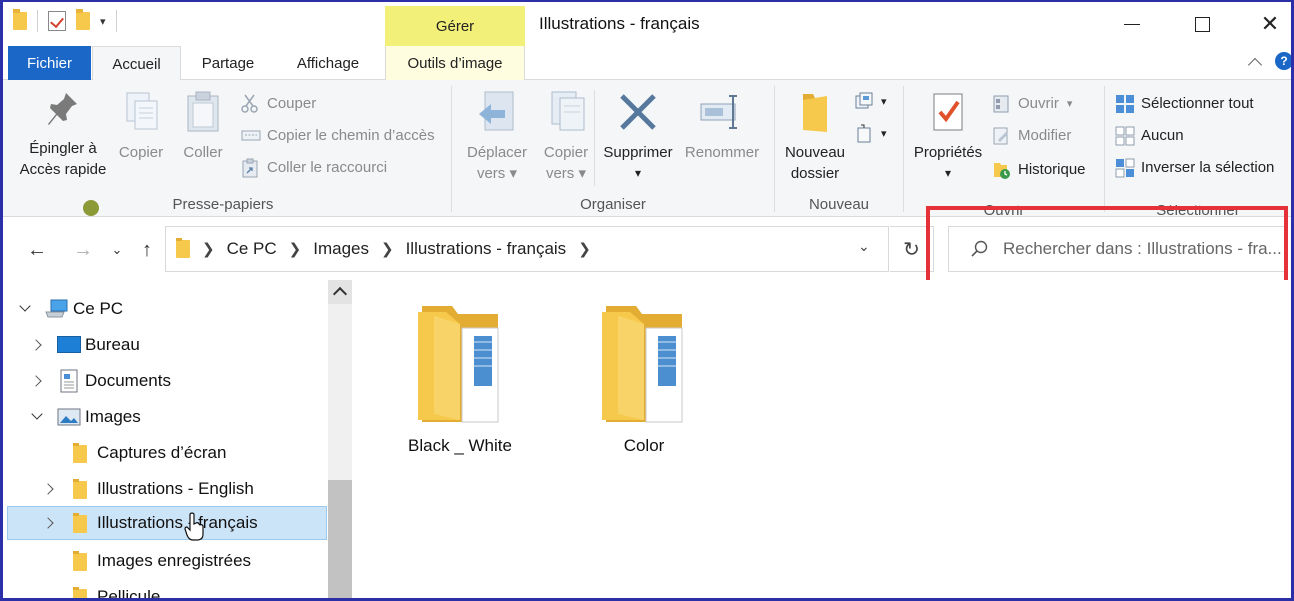 This screenshot has height=601, width=1294. I want to click on chevron-down-icon: ⌄, so click(864, 246).